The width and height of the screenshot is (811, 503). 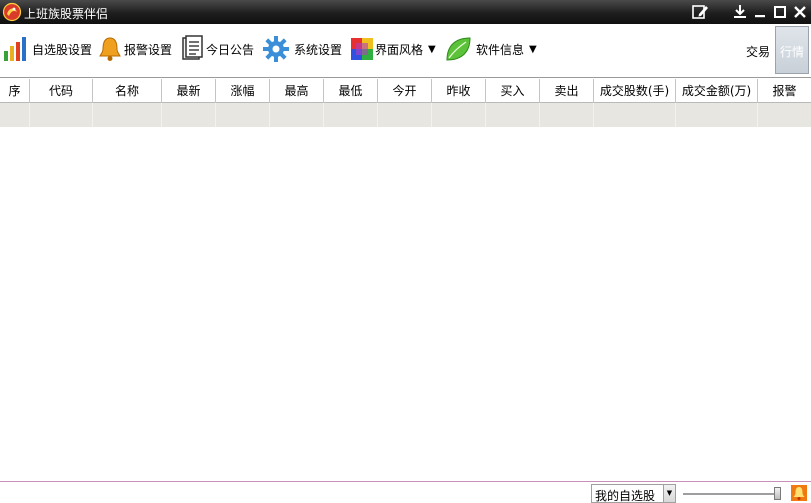 I want to click on edit-icon, so click(x=700, y=12).